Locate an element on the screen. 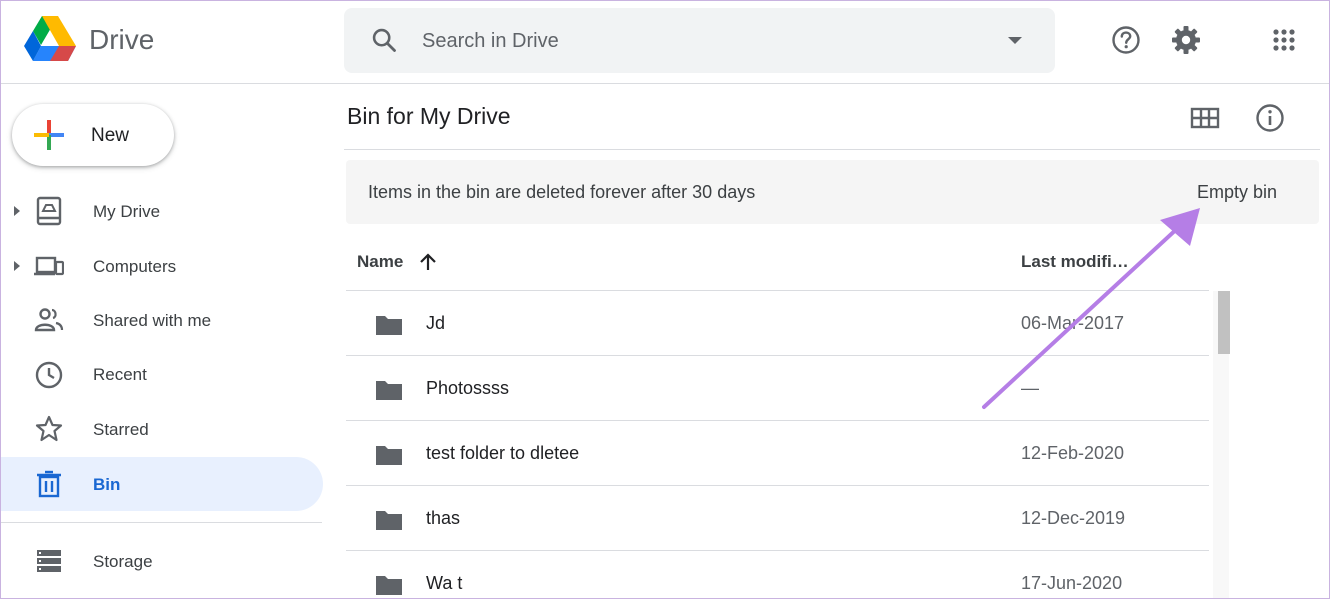 The width and height of the screenshot is (1330, 599). last-modified-date: — is located at coordinates (1030, 388).